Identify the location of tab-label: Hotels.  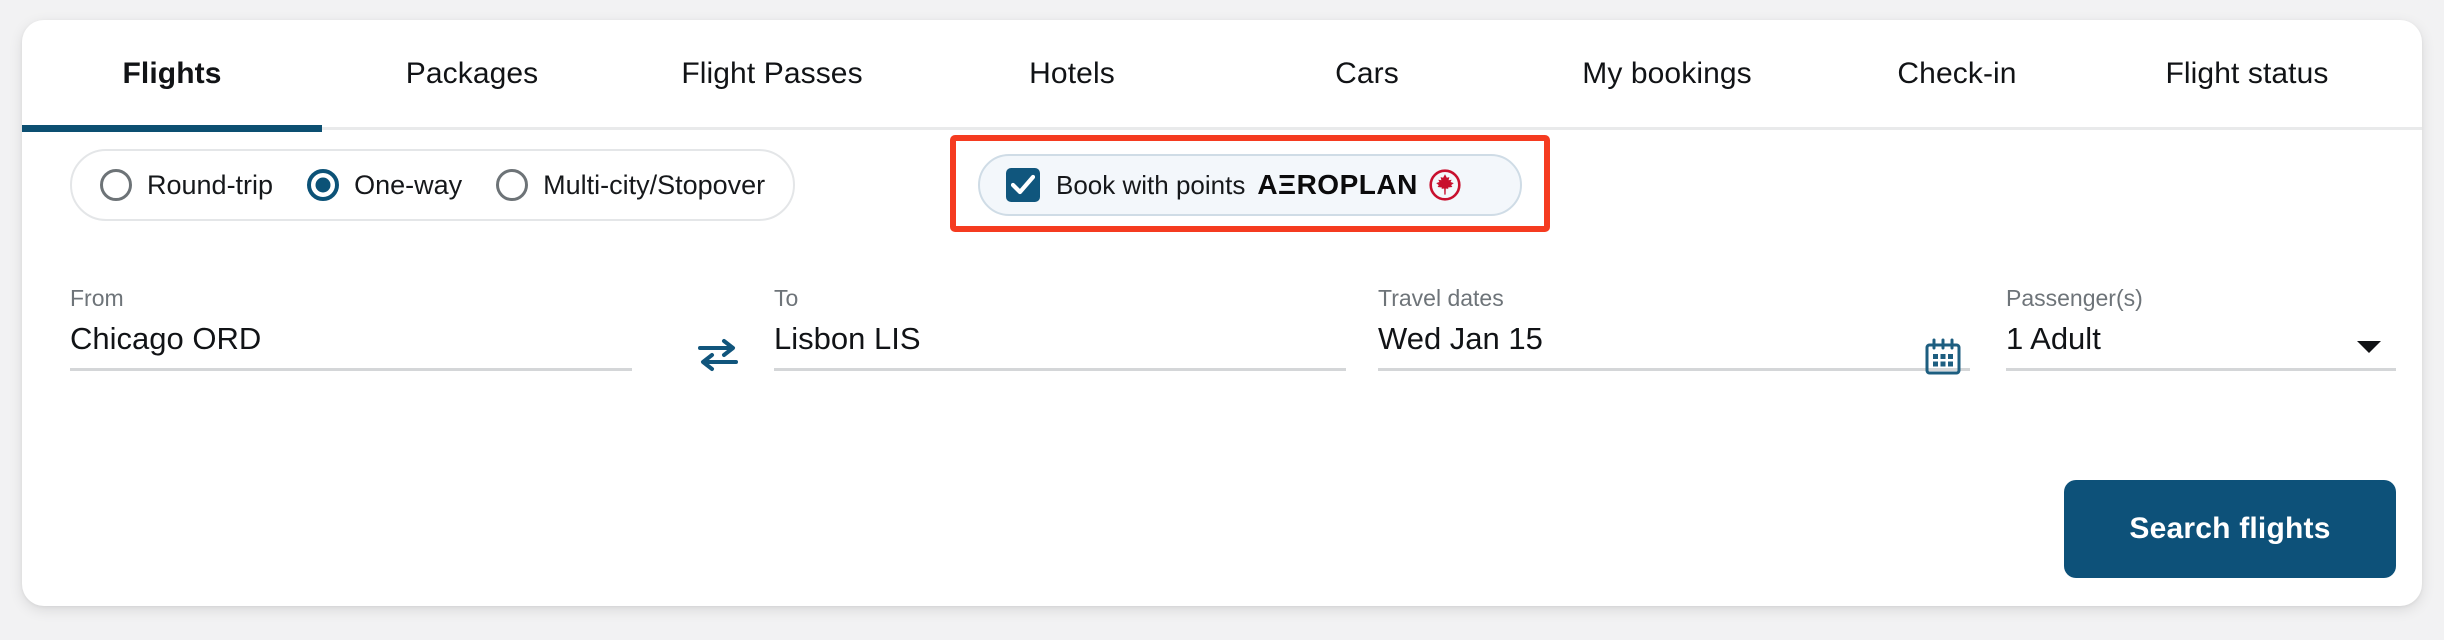
(1072, 73).